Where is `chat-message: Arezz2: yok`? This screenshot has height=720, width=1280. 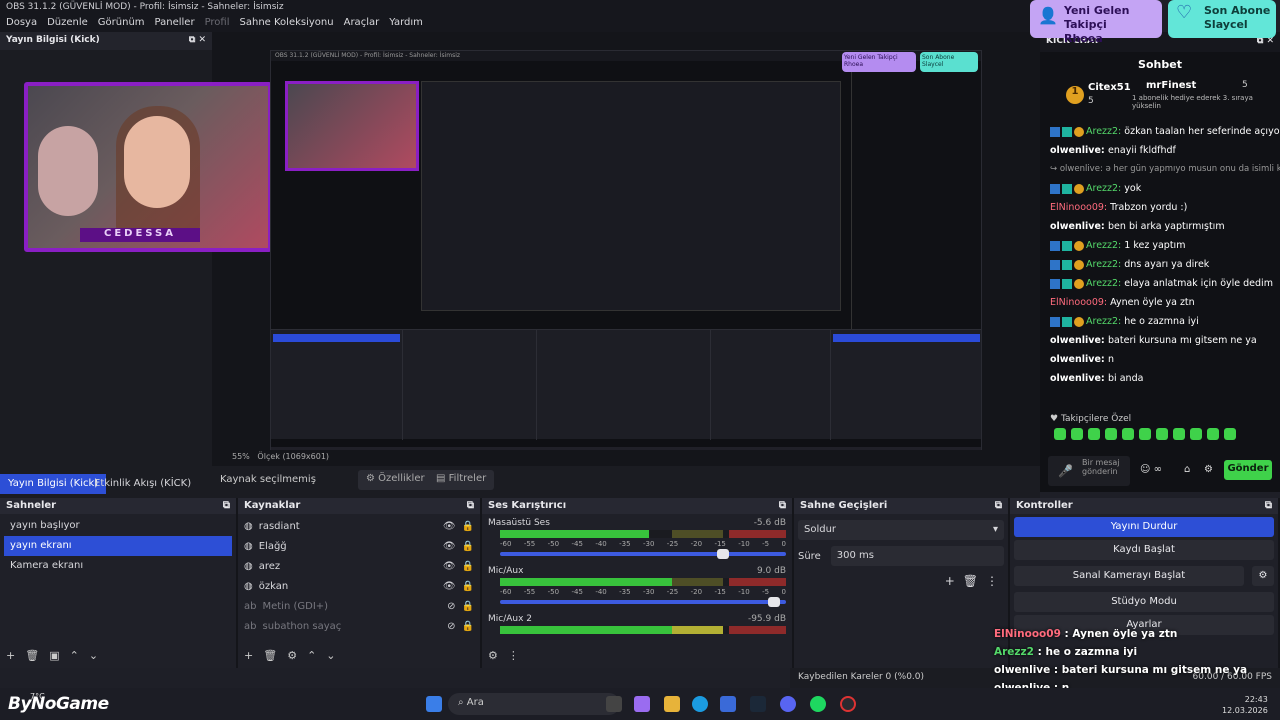 chat-message: Arezz2: yok is located at coordinates (1160, 188).